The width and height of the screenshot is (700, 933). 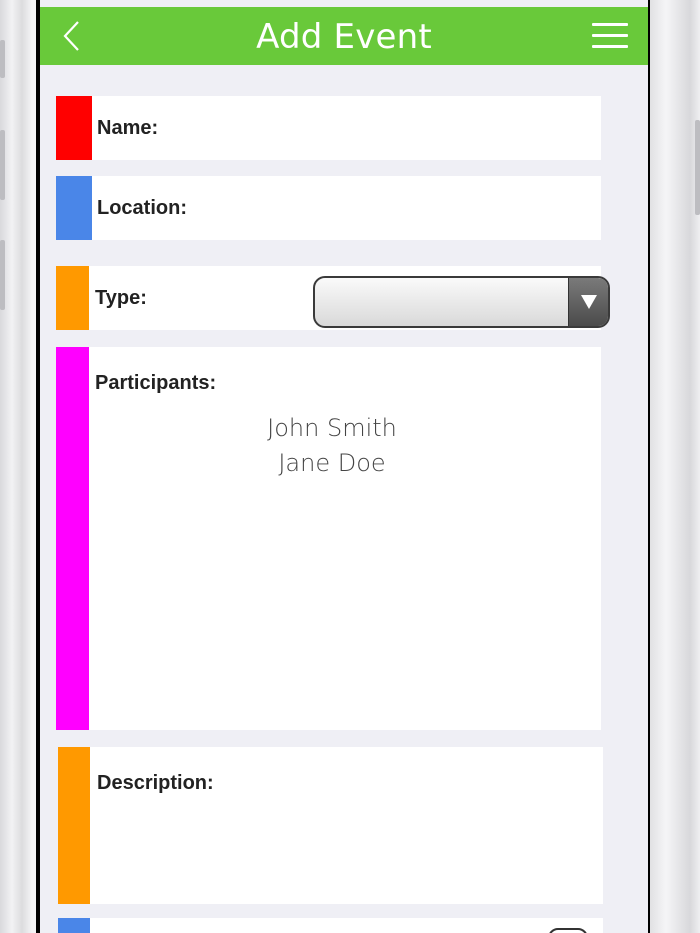 I want to click on description-label: Description:, so click(x=155, y=783).